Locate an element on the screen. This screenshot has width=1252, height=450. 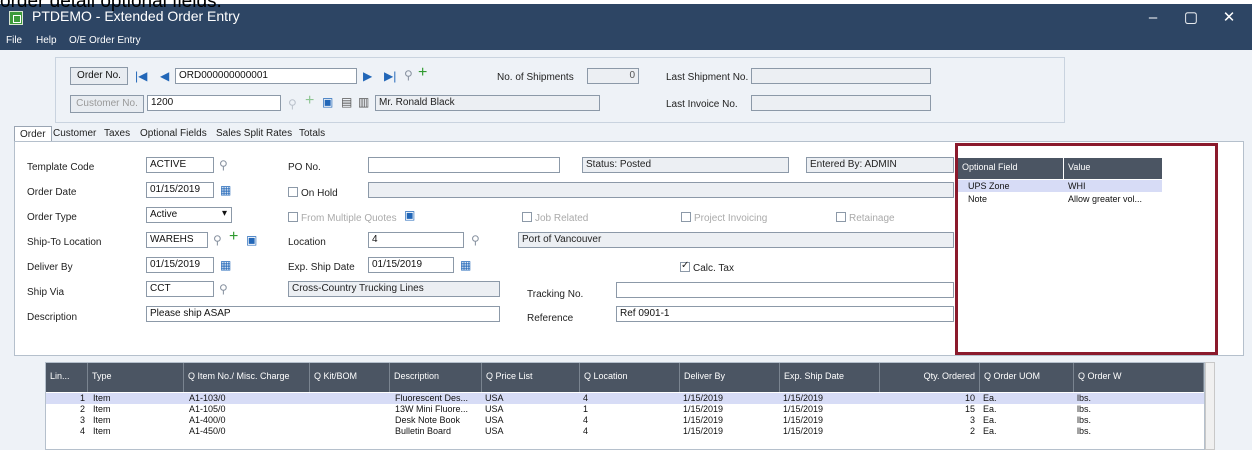
template-code-field: ACTIVE is located at coordinates (180, 165).